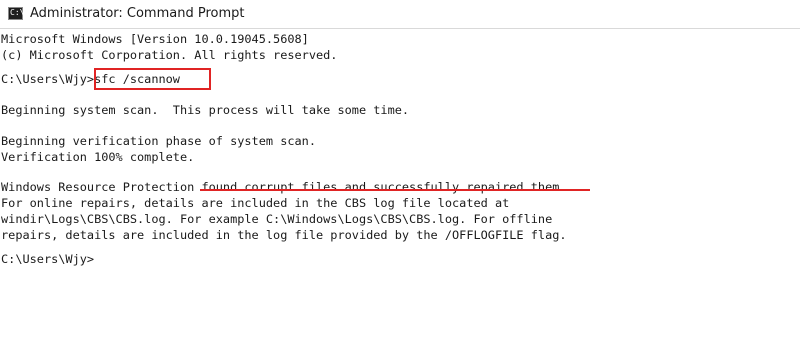 The height and width of the screenshot is (354, 800). What do you see at coordinates (400, 14) in the screenshot?
I see `title-bar: C:\ Administrator: Command Prompt` at bounding box center [400, 14].